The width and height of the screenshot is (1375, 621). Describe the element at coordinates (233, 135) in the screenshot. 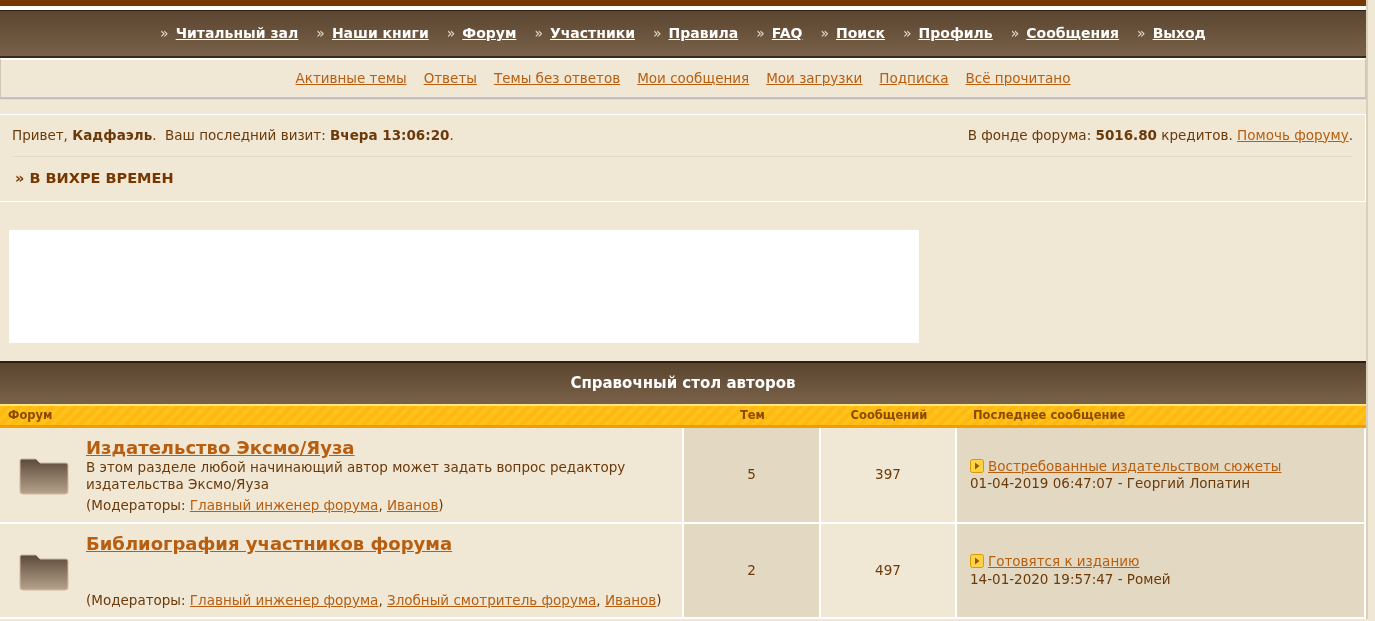

I see `greeting-text: Привет, Кадфаэль. Ваш последний визит: Вчера 13:06:20.` at that location.